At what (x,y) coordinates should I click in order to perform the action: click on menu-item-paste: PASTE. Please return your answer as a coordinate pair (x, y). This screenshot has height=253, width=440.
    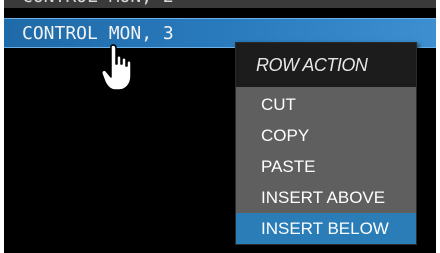
    Looking at the image, I should click on (326, 166).